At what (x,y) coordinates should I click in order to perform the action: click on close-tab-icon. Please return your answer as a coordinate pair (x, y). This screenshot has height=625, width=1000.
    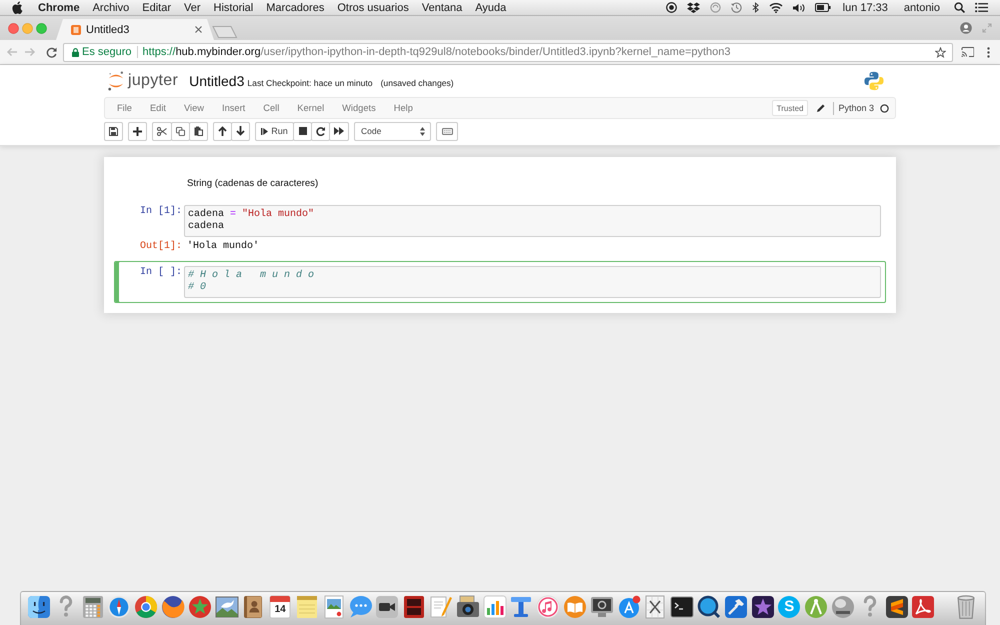
    Looking at the image, I should click on (198, 29).